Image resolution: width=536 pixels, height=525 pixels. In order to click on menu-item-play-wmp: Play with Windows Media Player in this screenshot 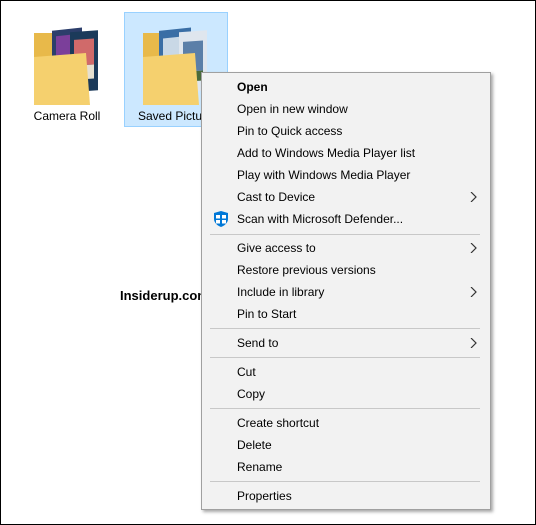, I will do `click(346, 175)`.